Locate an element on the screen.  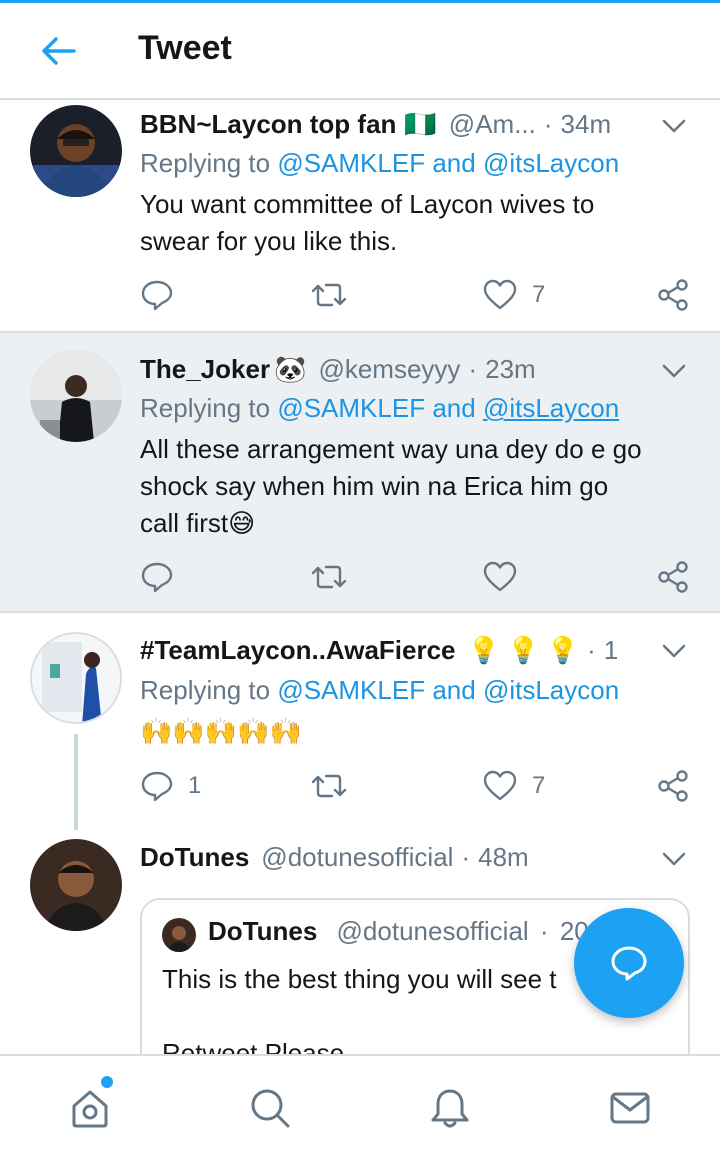
bulb-emojis: 💡 💡 💡 is located at coordinates (523, 649).